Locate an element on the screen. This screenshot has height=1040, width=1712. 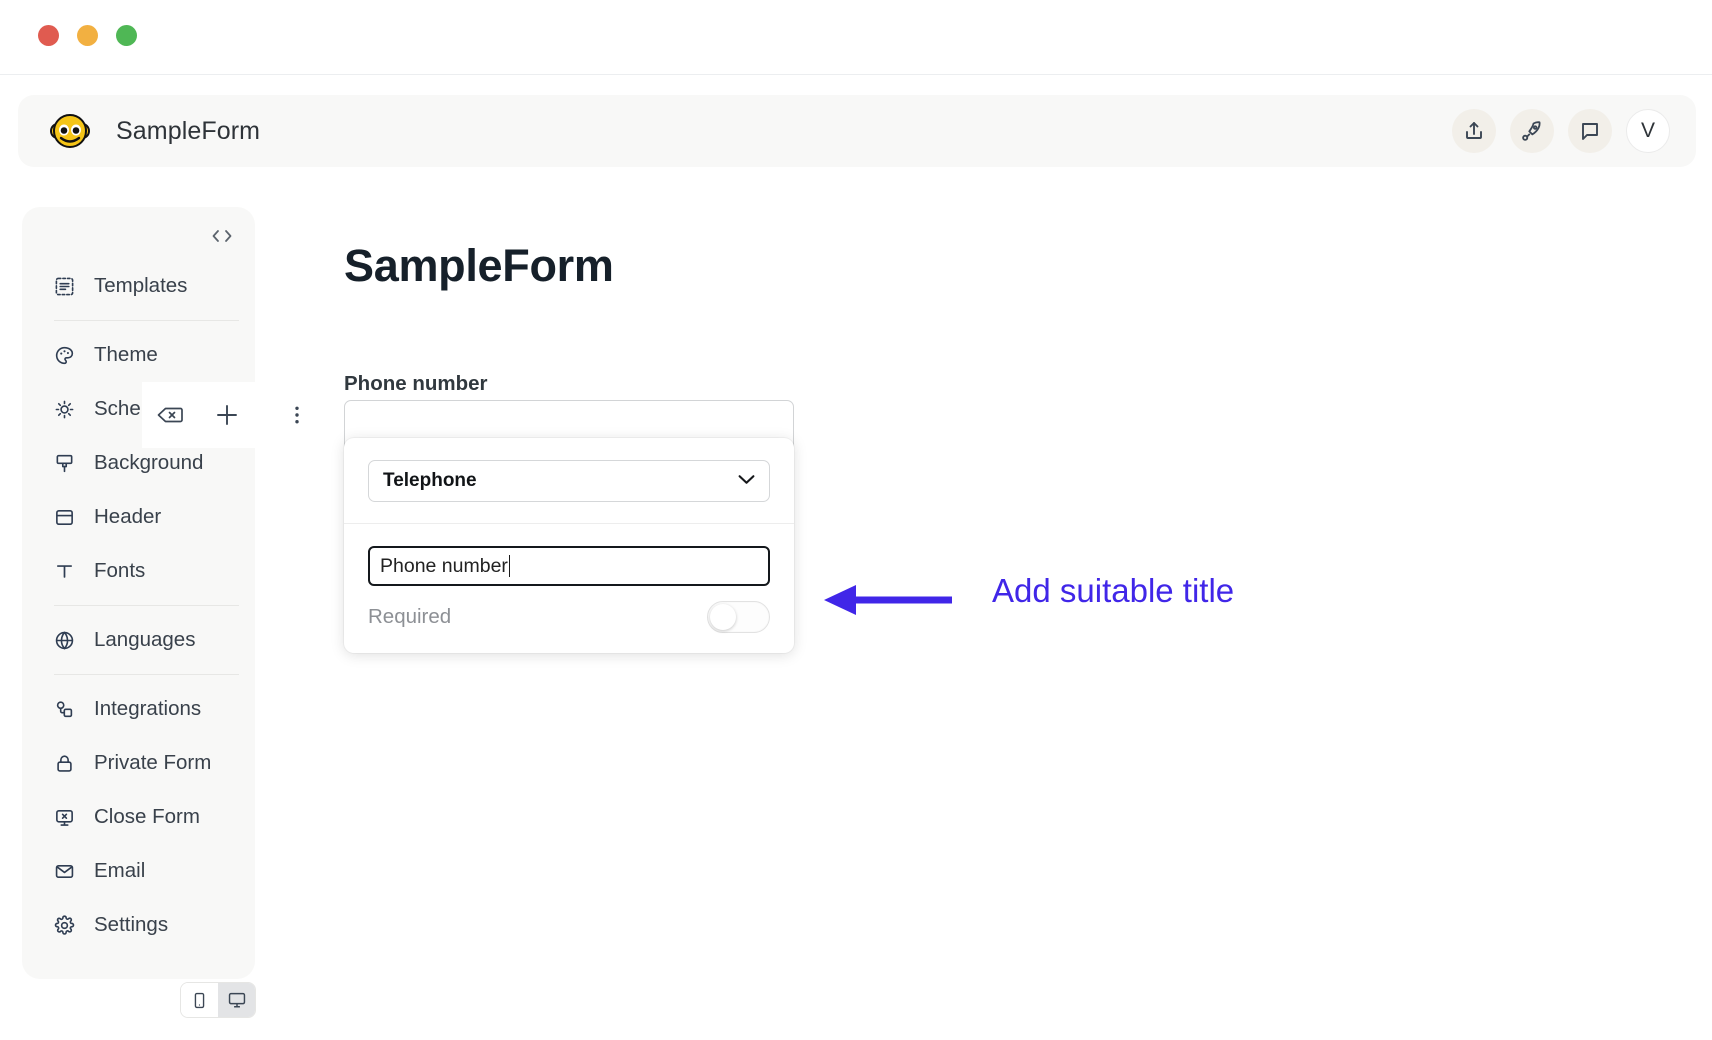
traffic-lights is located at coordinates (87, 35).